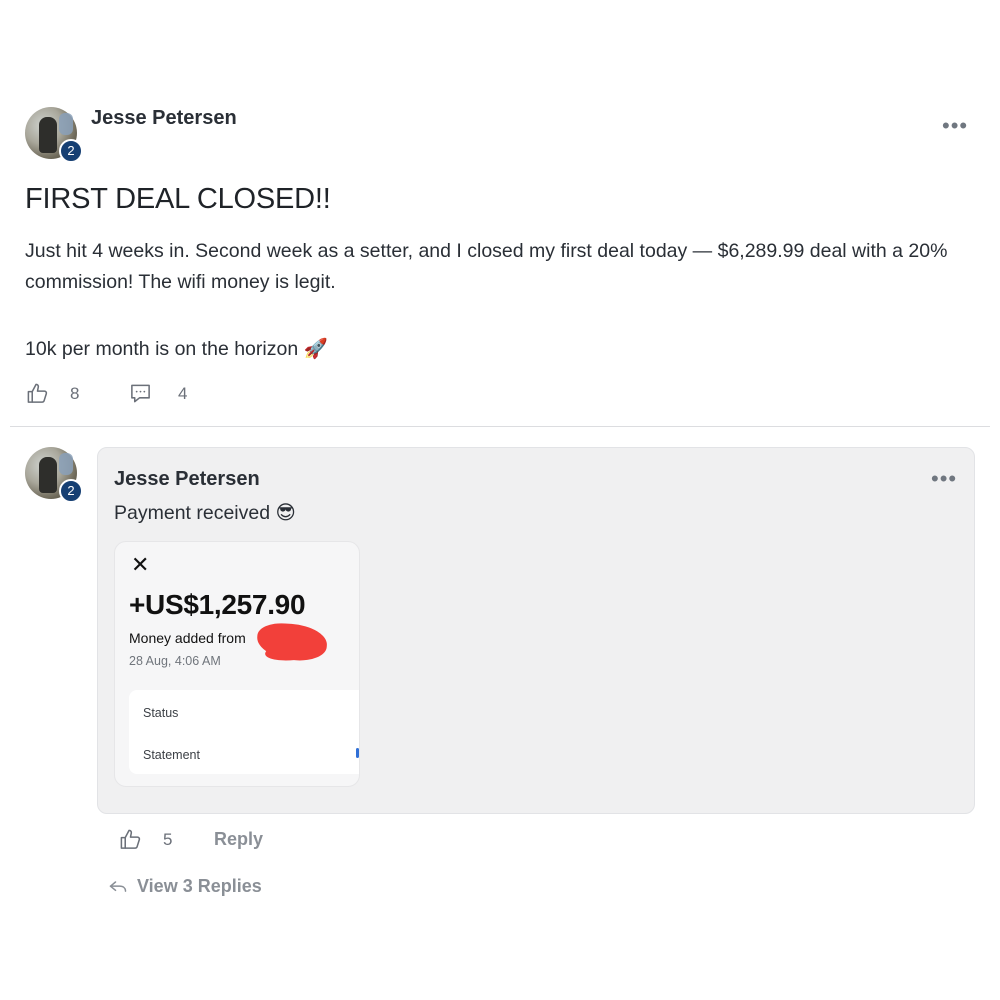 The height and width of the screenshot is (1000, 1000). Describe the element at coordinates (199, 886) in the screenshot. I see `view-replies-label: View 3 Replies` at that location.